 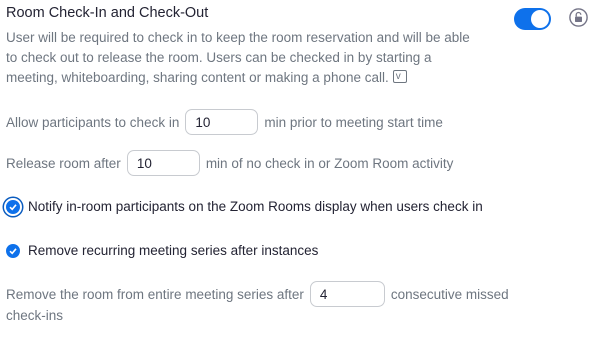 I want to click on release-room-label: Release room after, so click(x=63, y=163).